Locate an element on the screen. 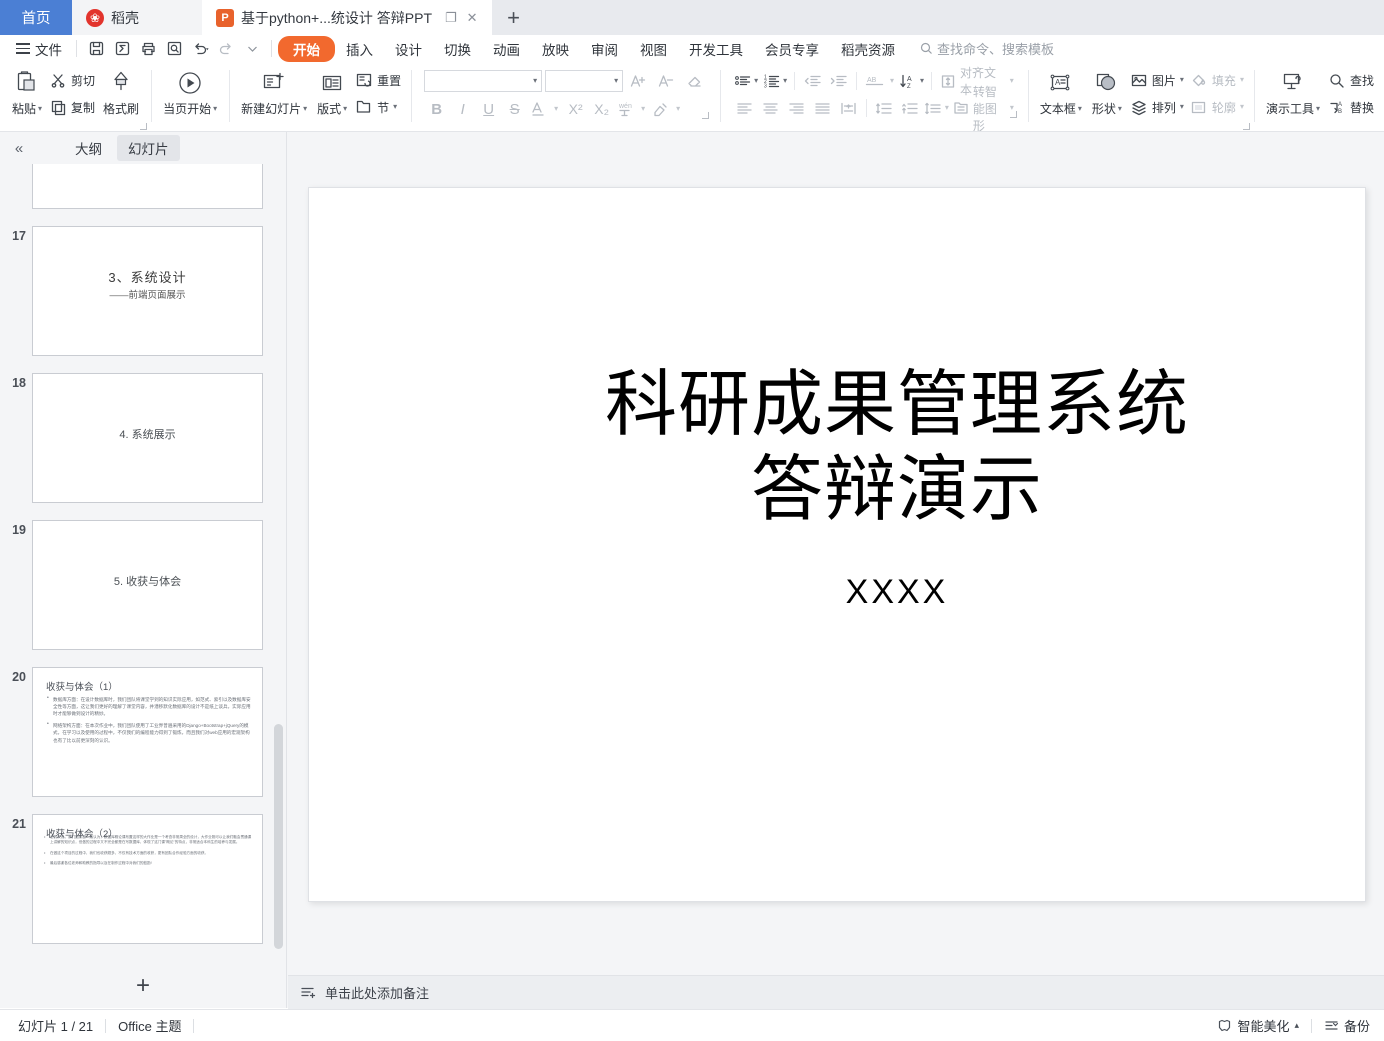  slide-thumbnail: 5. 收获与体会 is located at coordinates (147, 585).